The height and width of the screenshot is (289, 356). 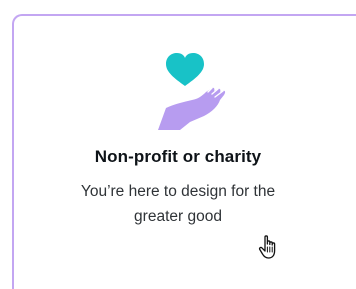 What do you see at coordinates (269, 247) in the screenshot?
I see `hand-pointer-icon` at bounding box center [269, 247].